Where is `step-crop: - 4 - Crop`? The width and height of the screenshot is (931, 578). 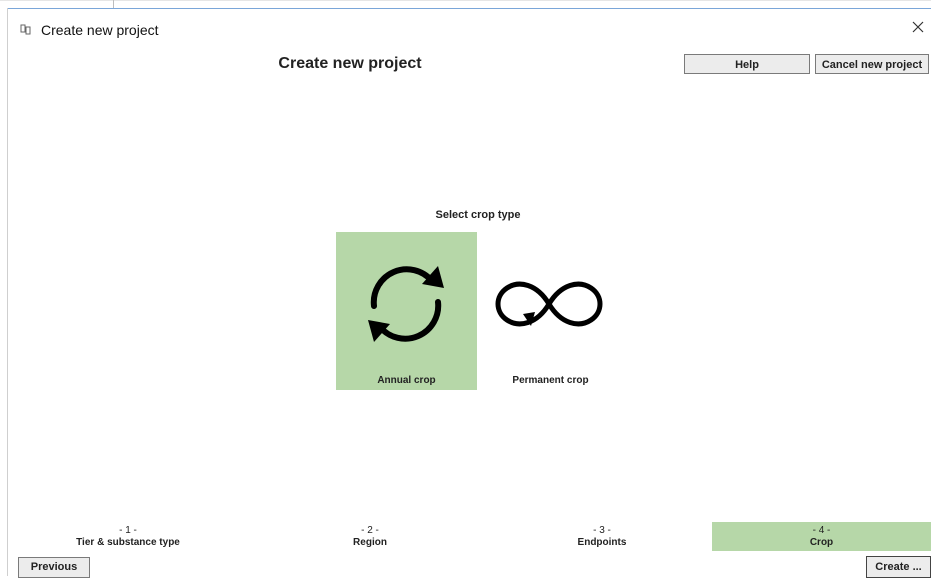 step-crop: - 4 - Crop is located at coordinates (821, 536).